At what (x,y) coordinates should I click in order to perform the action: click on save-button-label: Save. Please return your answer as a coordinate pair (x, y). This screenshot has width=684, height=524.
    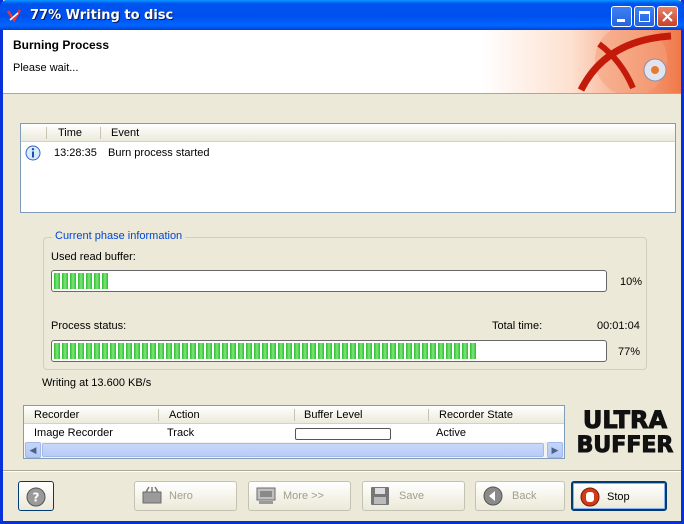
    Looking at the image, I should click on (412, 496).